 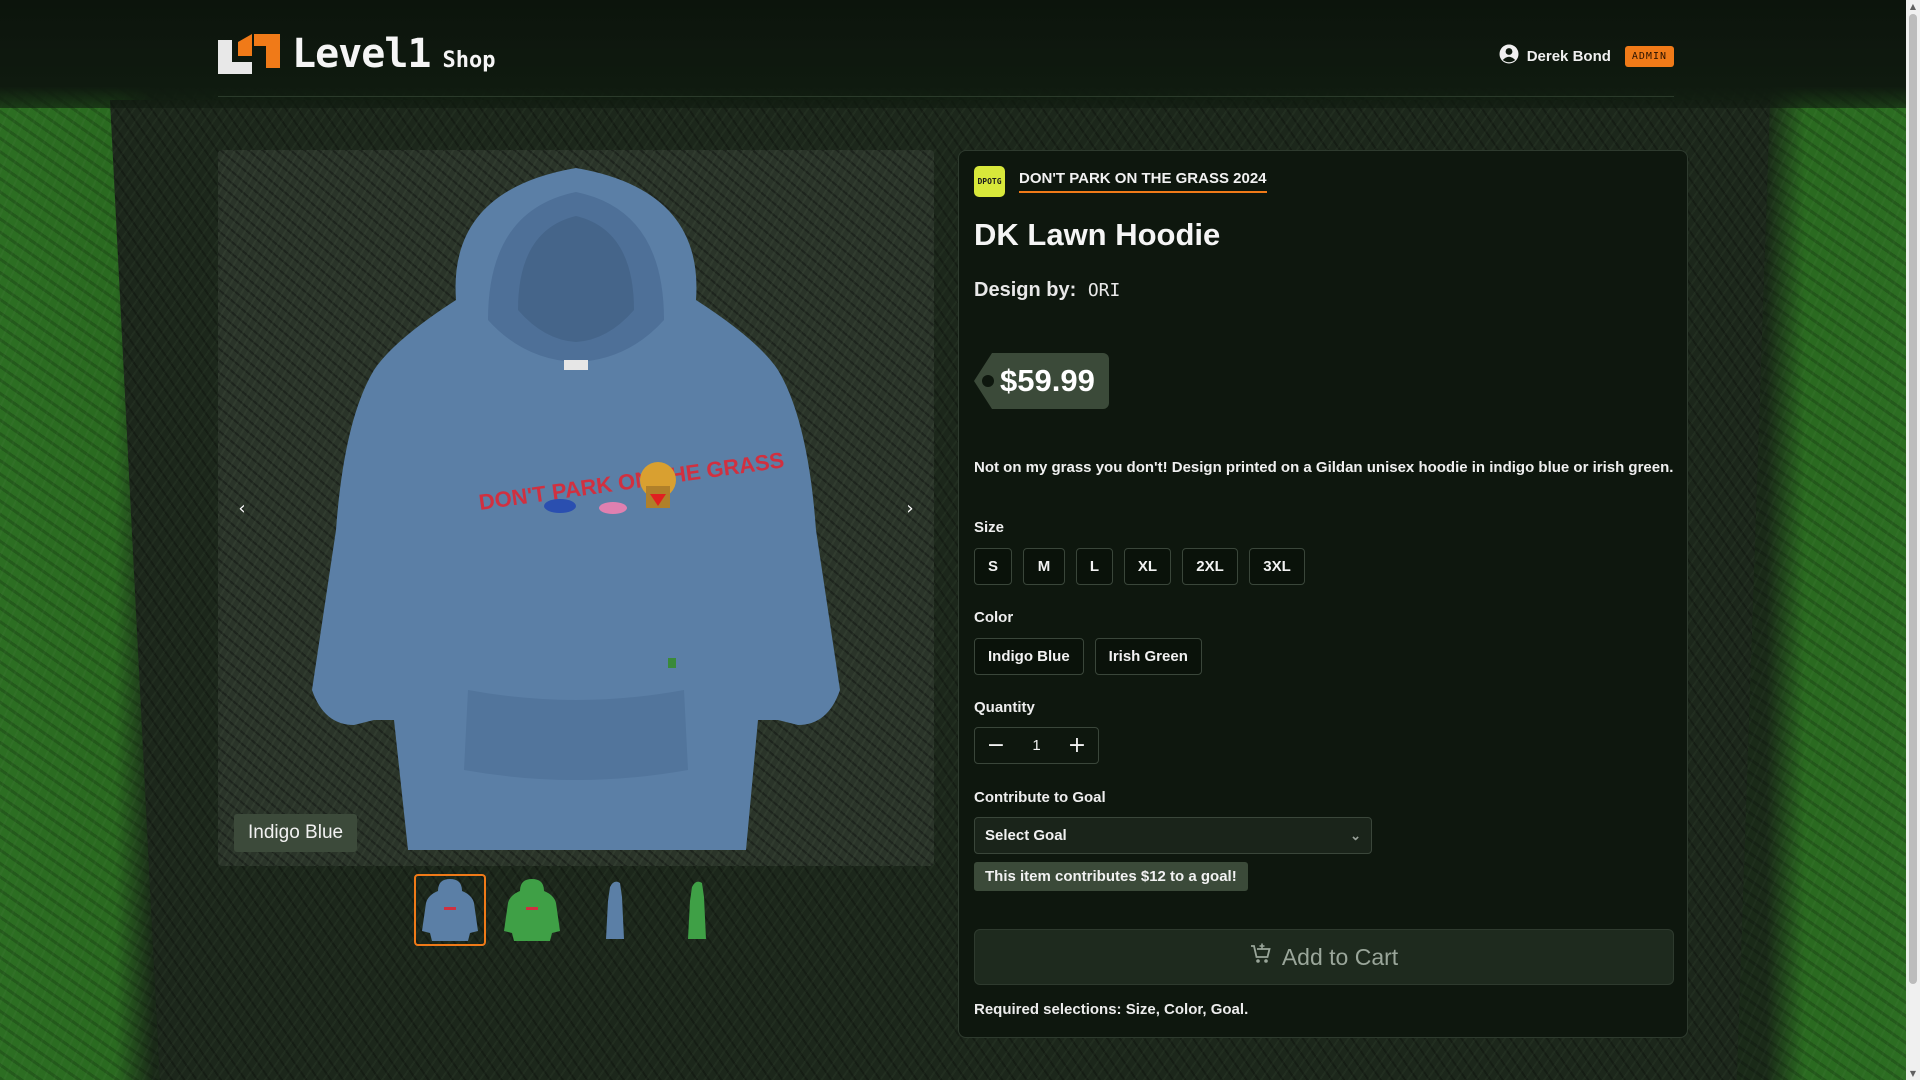 What do you see at coordinates (946, 96) in the screenshot?
I see `header-divider` at bounding box center [946, 96].